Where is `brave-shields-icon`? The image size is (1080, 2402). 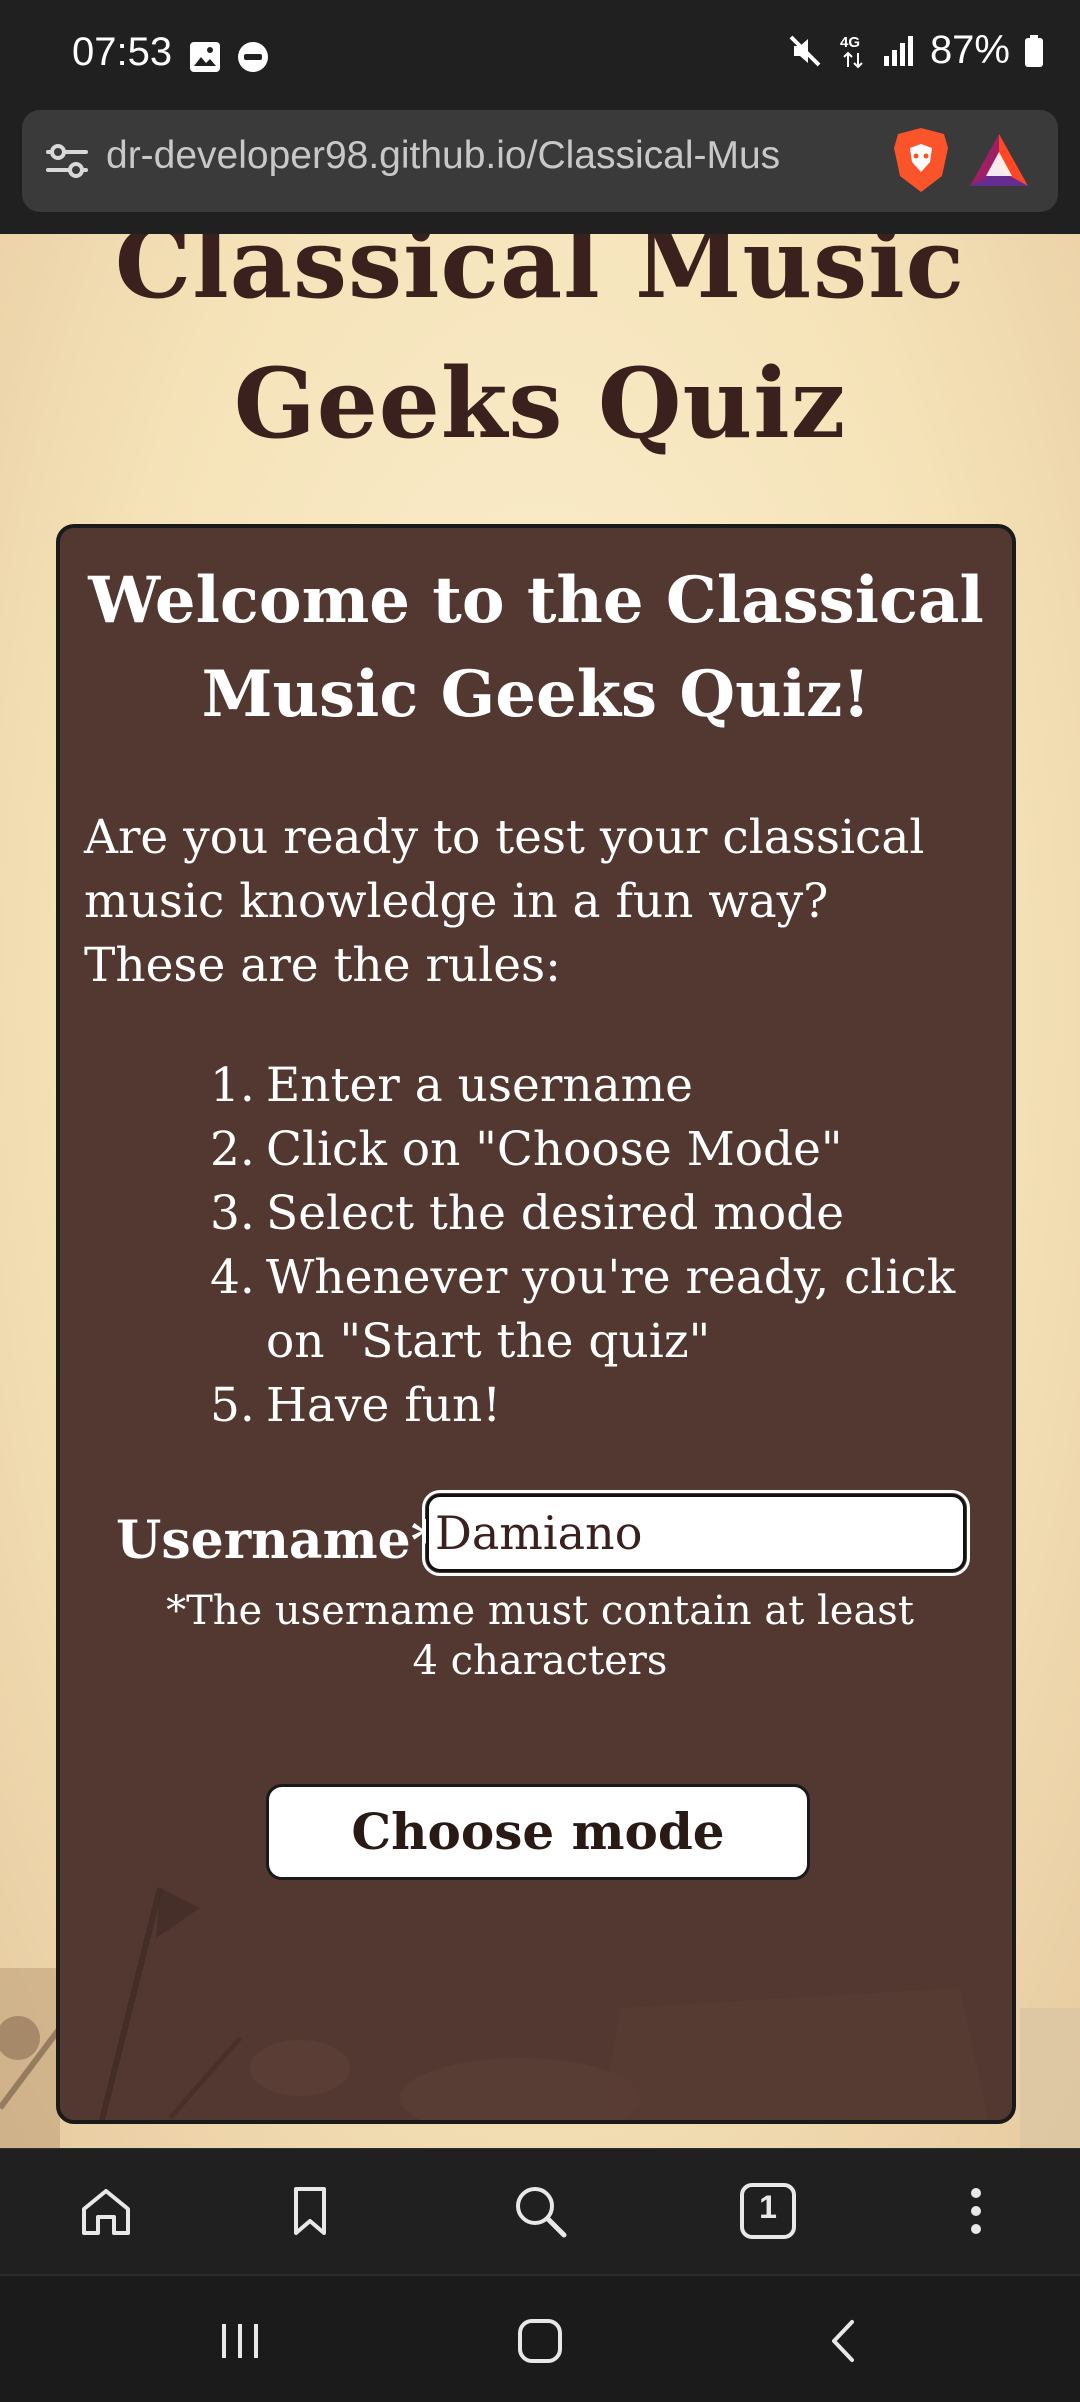
brave-shields-icon is located at coordinates (921, 160).